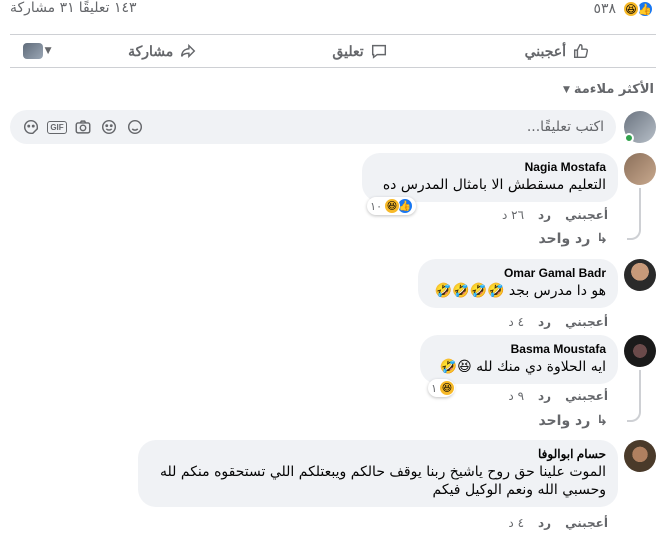  What do you see at coordinates (545, 50) in the screenshot?
I see `like-label: أعجبني` at bounding box center [545, 50].